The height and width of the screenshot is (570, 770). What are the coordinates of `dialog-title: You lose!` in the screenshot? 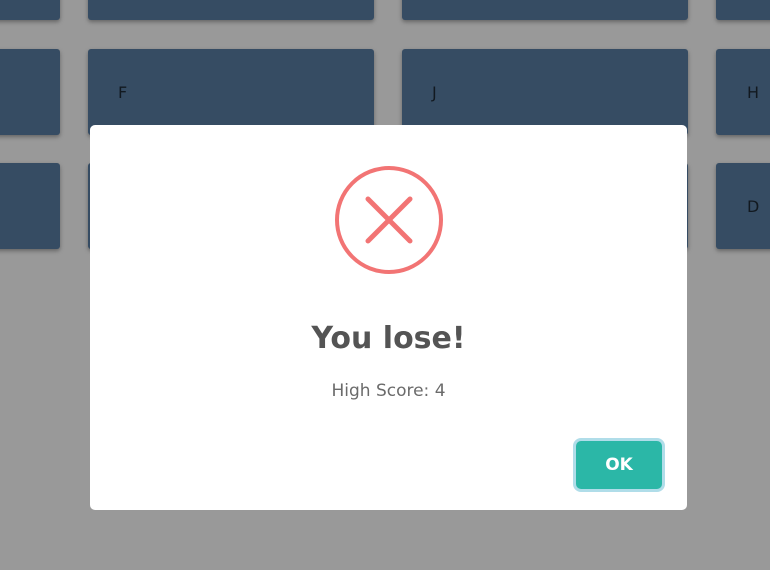 It's located at (388, 338).